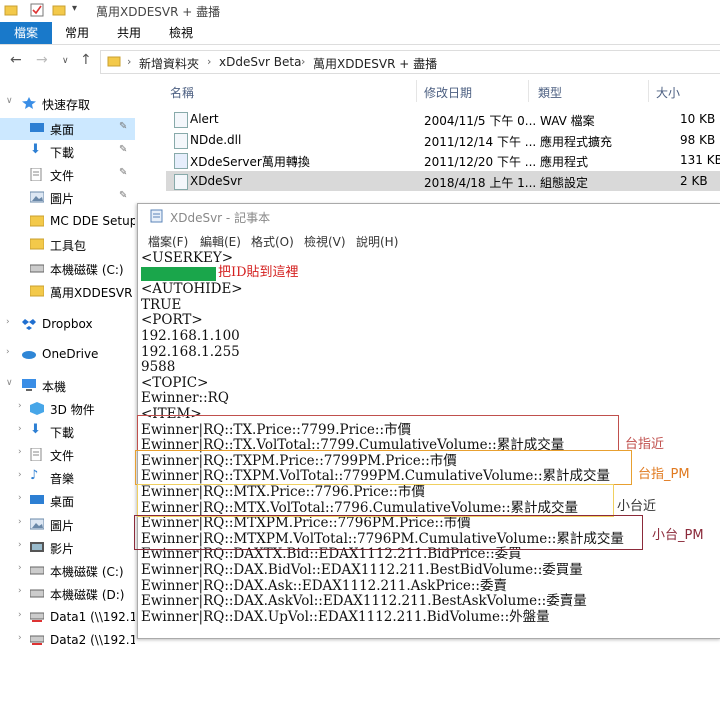  Describe the element at coordinates (325, 241) in the screenshot. I see `menu-view: 檢視(V)` at that location.